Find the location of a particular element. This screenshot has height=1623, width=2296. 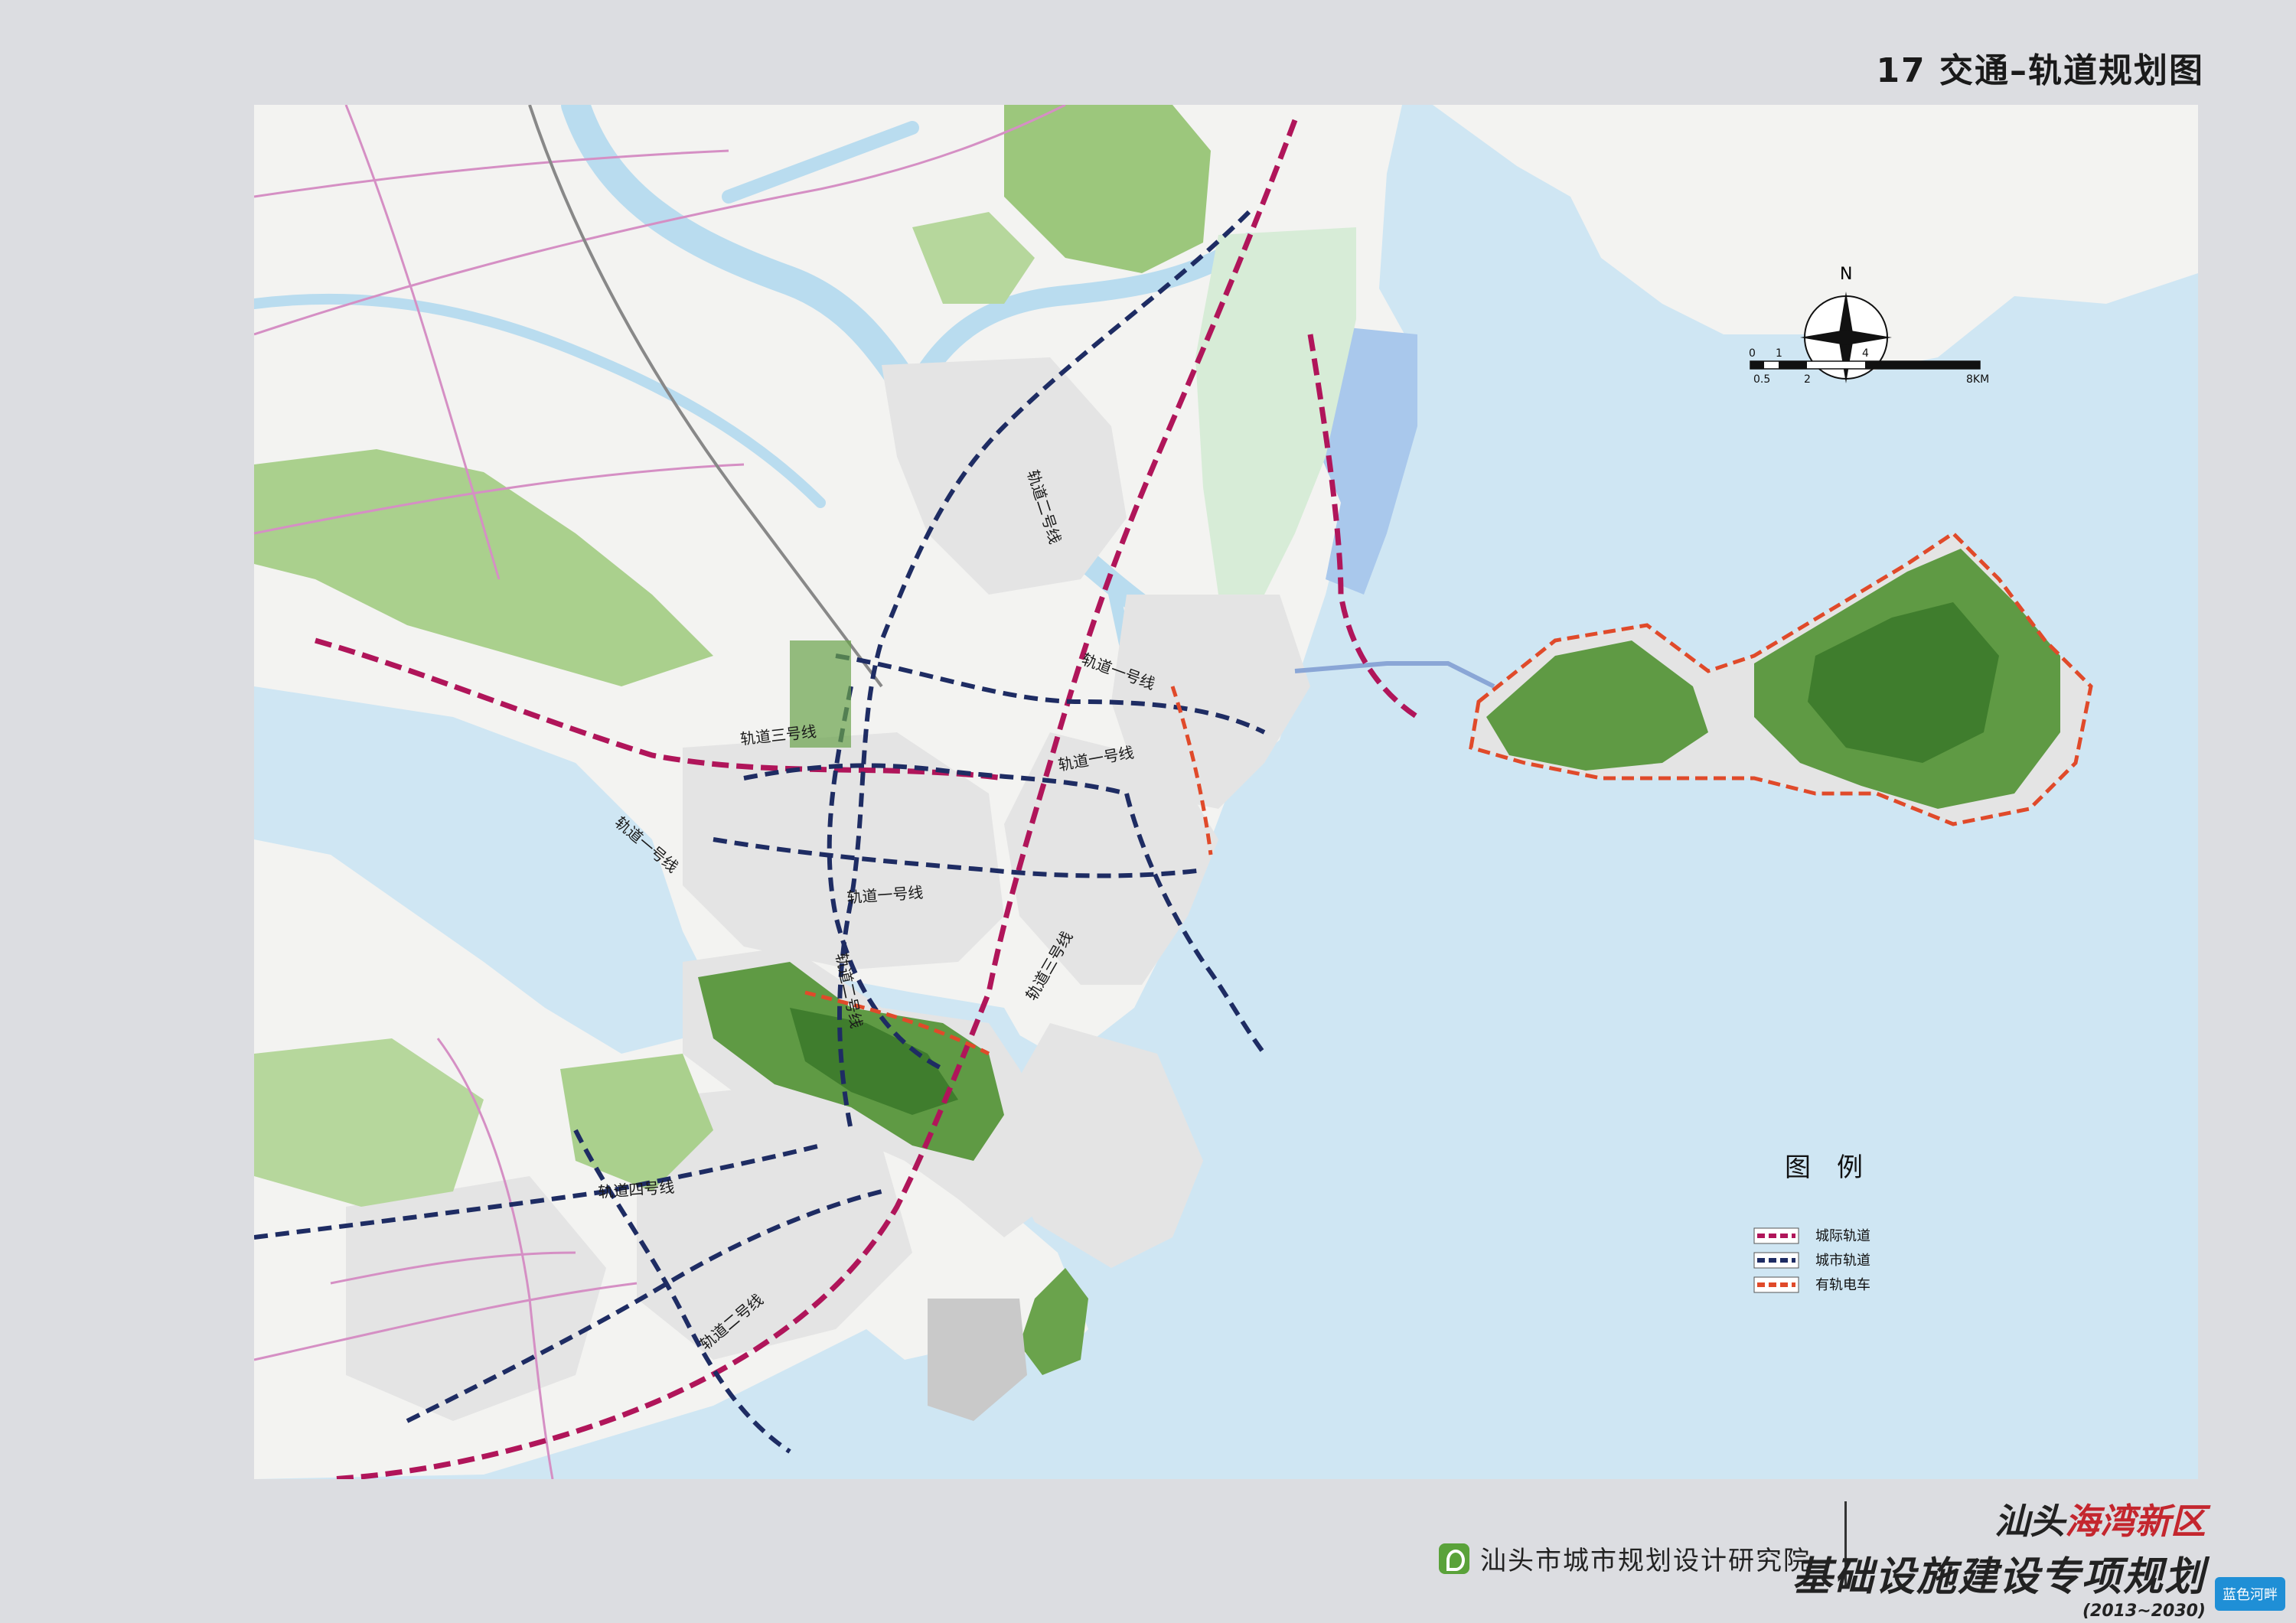

institute-name: 汕头市城市规划设计研究院 is located at coordinates (1645, 1561).